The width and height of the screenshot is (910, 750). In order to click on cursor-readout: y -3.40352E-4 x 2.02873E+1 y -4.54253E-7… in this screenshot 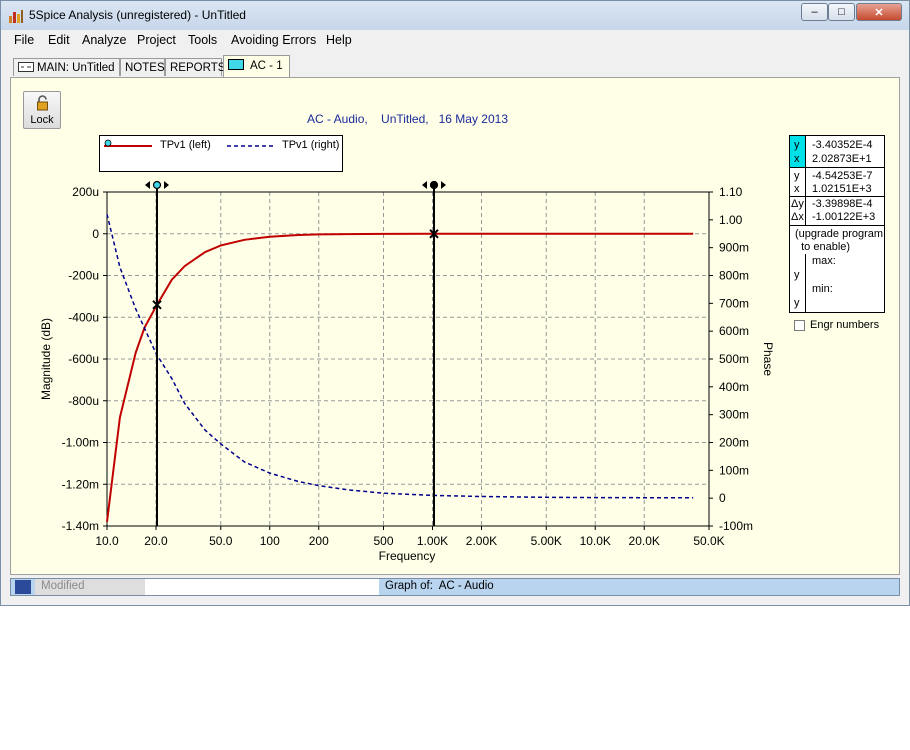, I will do `click(837, 224)`.